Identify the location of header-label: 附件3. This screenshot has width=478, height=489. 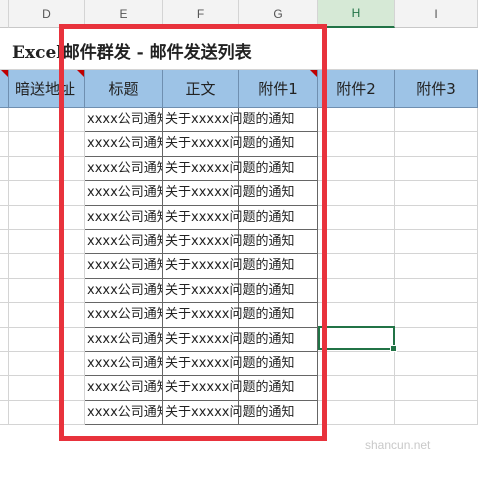
(436, 89).